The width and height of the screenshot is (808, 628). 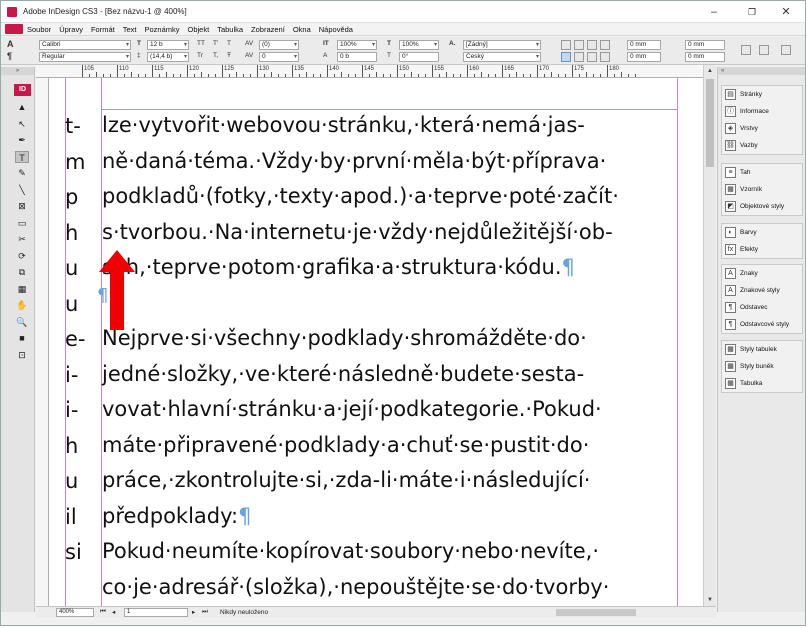 I want to click on align-center-button, so click(x=579, y=45).